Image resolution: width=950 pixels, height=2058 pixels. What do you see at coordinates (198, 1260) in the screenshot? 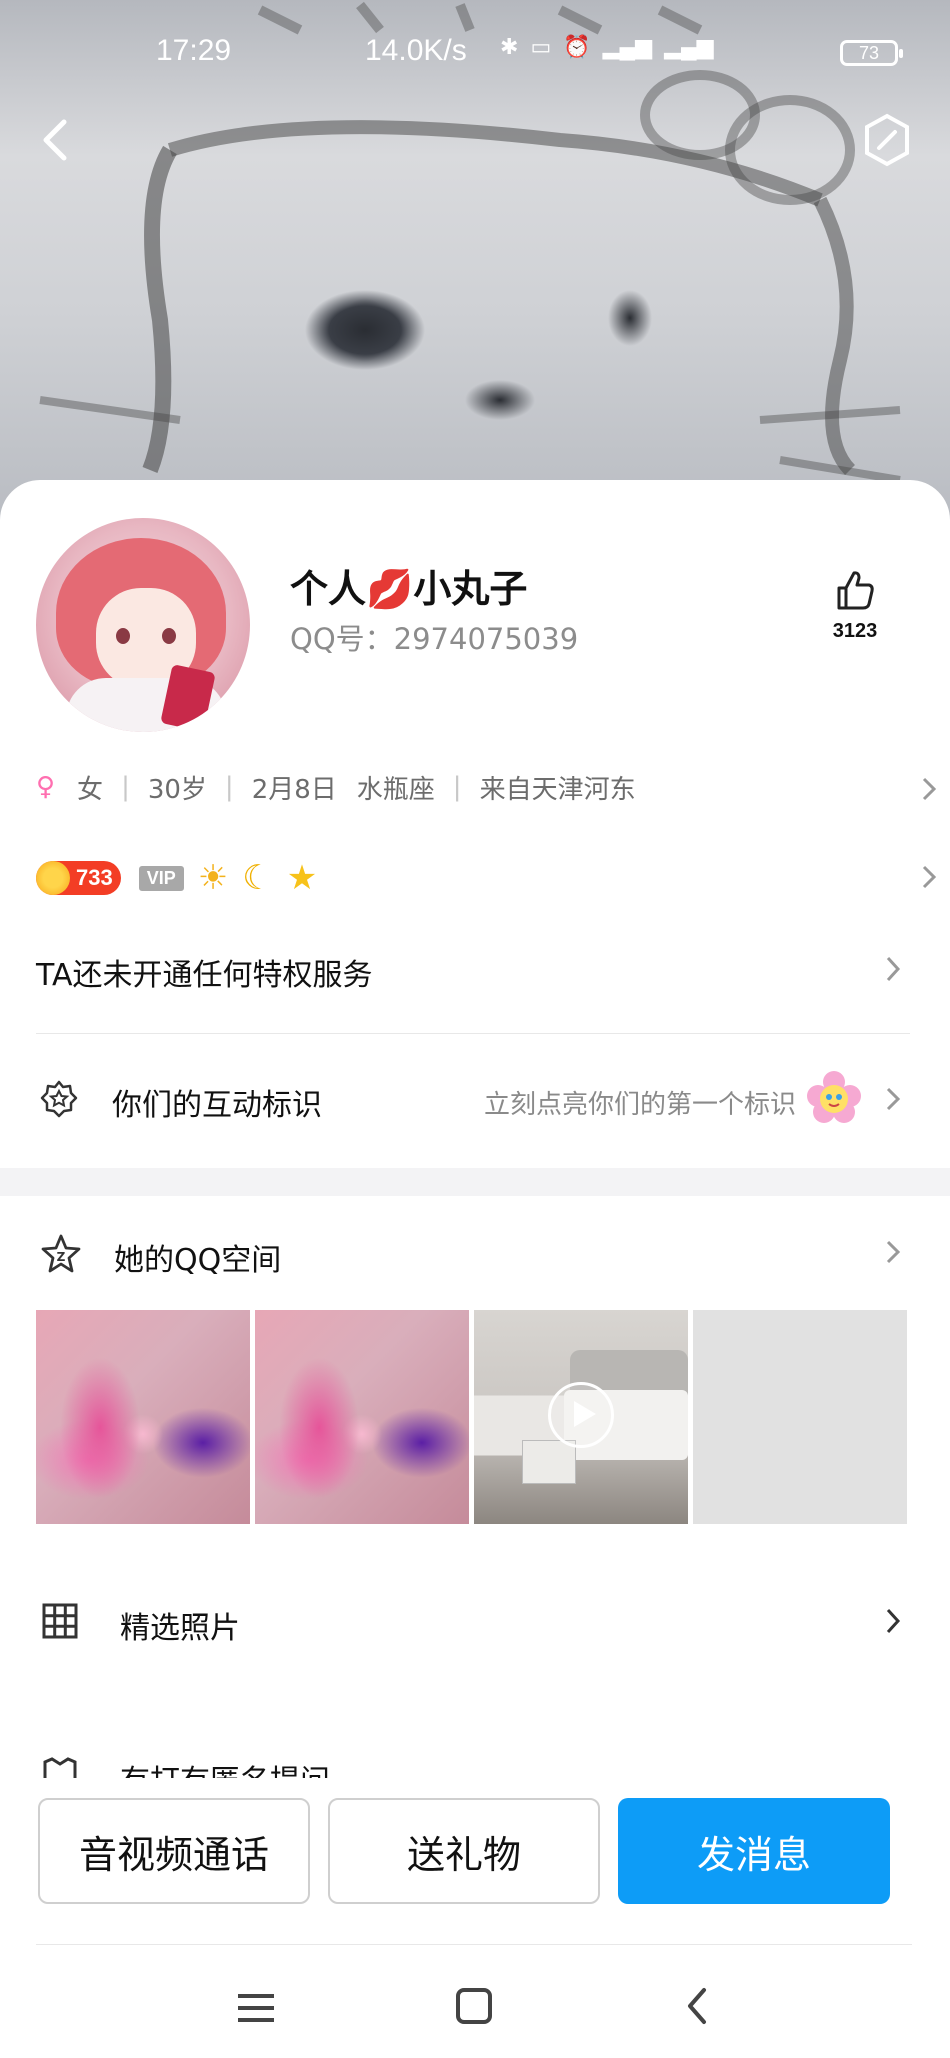
I see `qzone-label: 她的QQ空间` at bounding box center [198, 1260].